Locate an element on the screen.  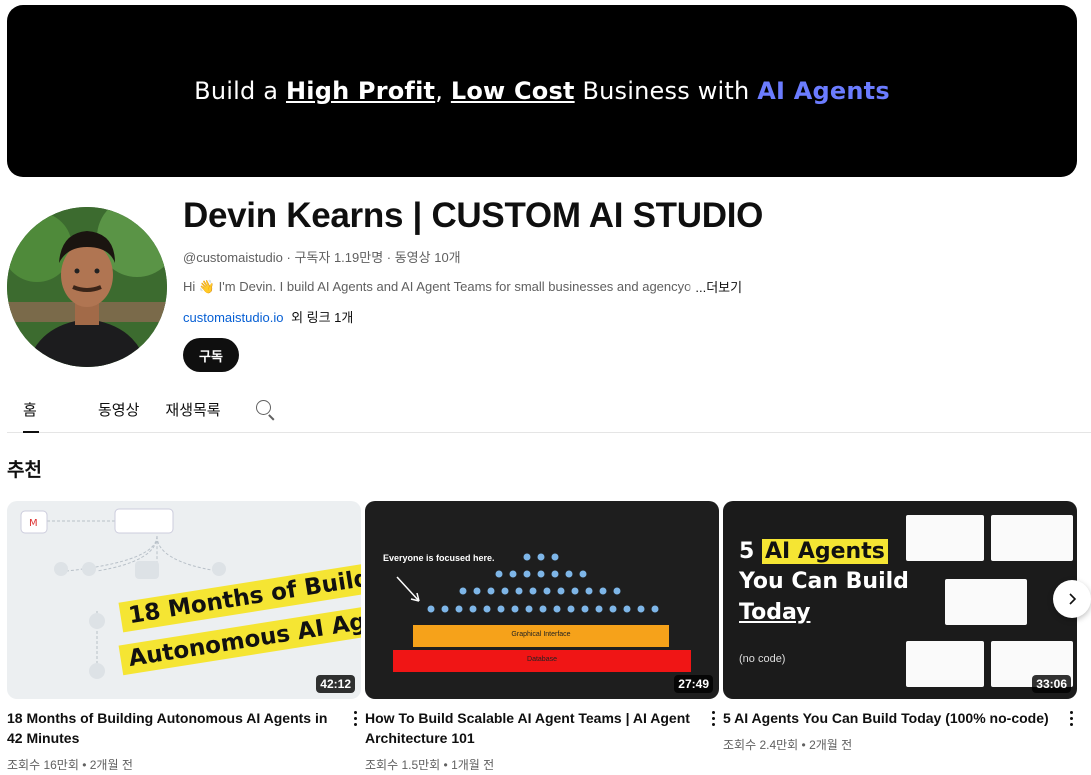
avatar-image is located at coordinates (87, 287).